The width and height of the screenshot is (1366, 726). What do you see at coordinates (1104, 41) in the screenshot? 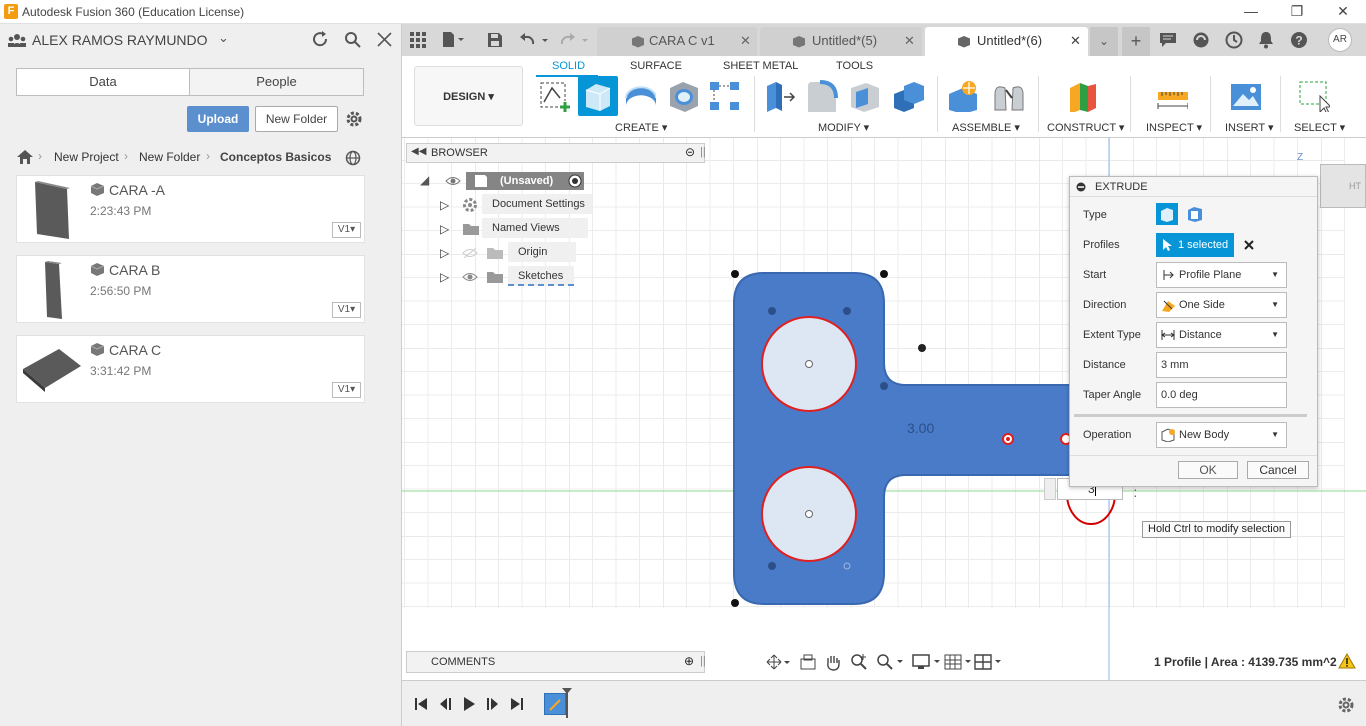
I see `tab-overflow-button: ⌄` at bounding box center [1104, 41].